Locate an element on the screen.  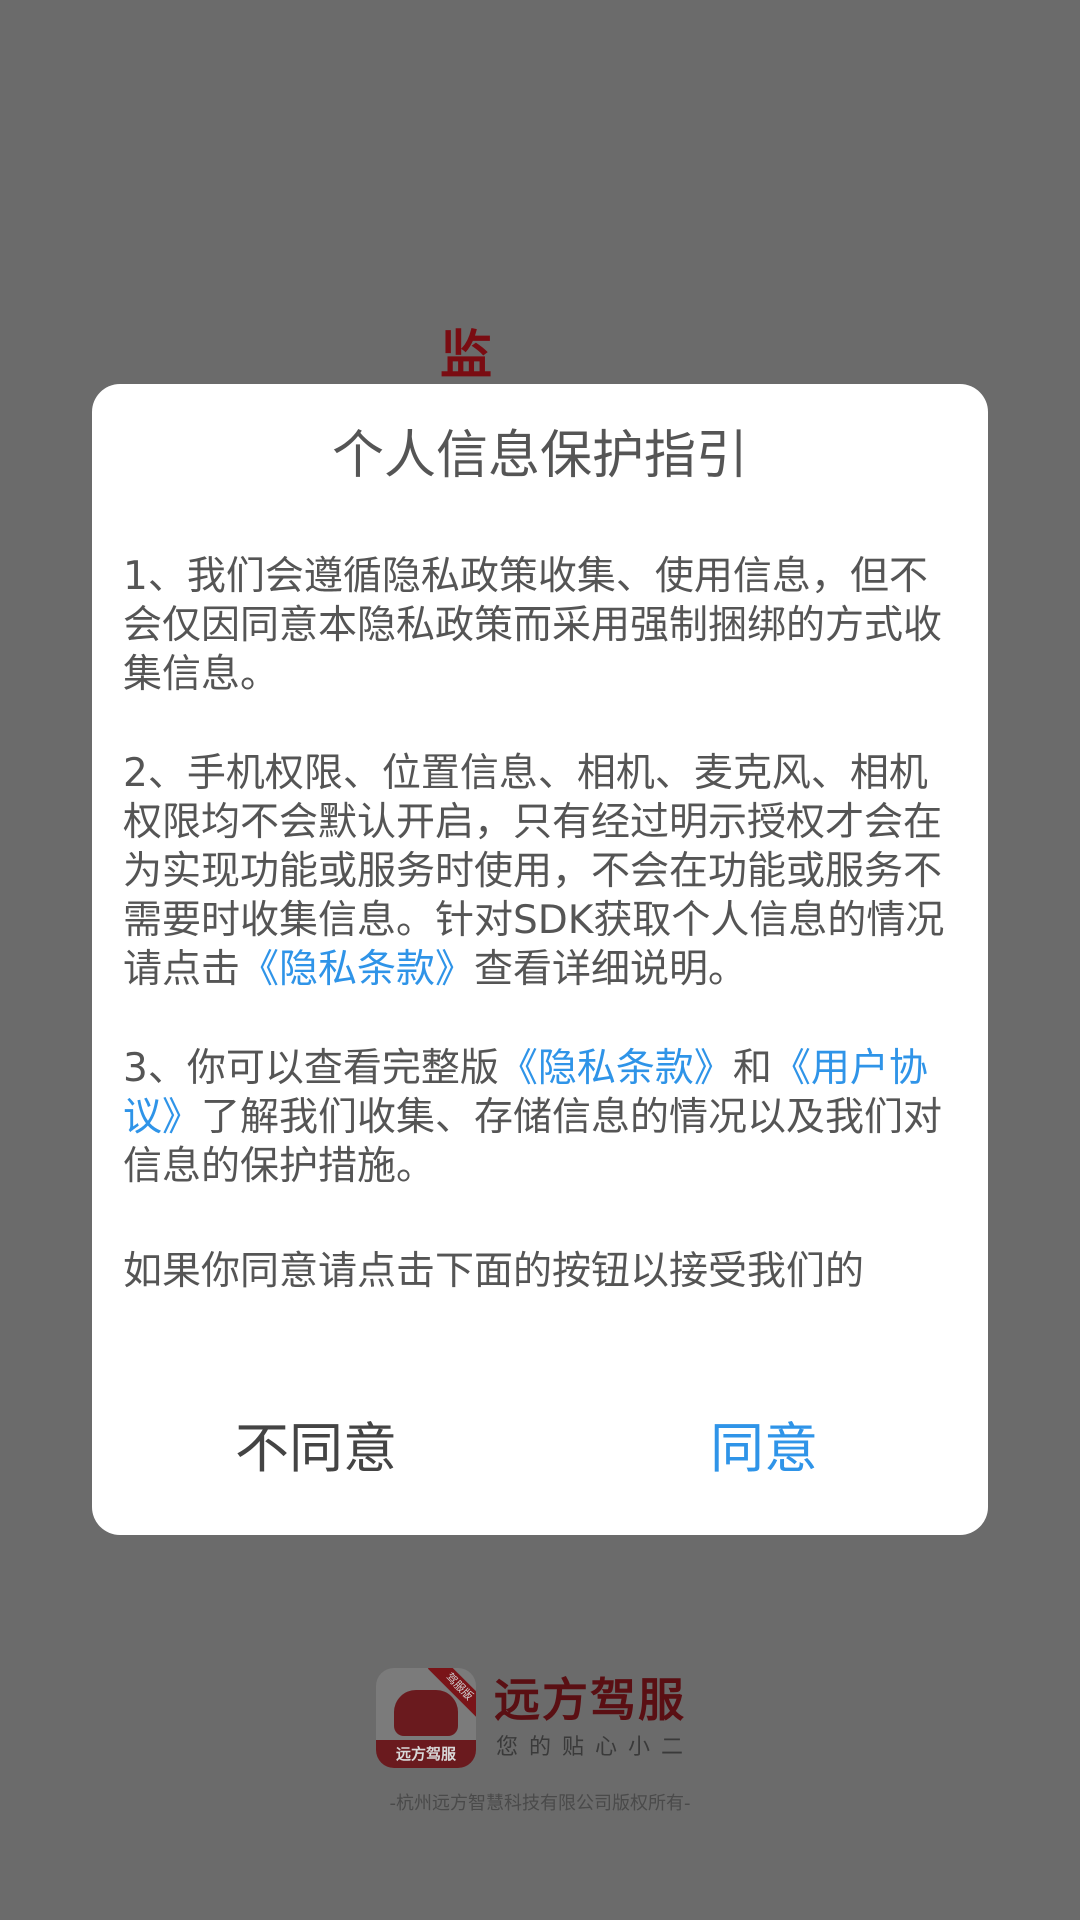
paragraph-4: 如果你同意请点击下面的按钮以接受我们的 is located at coordinates (494, 1271).